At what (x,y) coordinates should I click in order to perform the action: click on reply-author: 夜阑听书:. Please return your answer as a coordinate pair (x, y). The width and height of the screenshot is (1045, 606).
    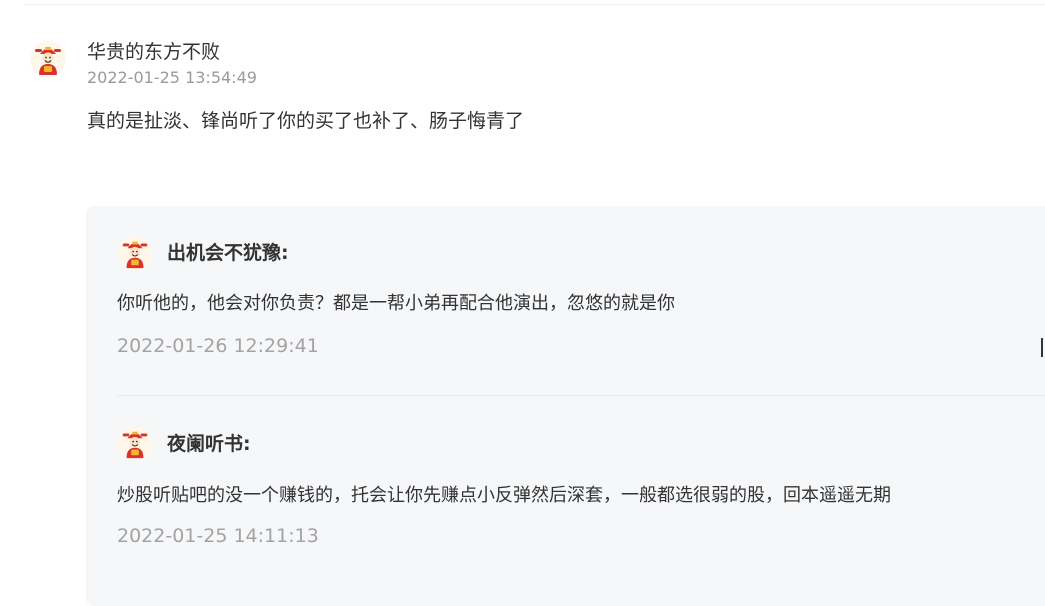
    Looking at the image, I should click on (209, 442).